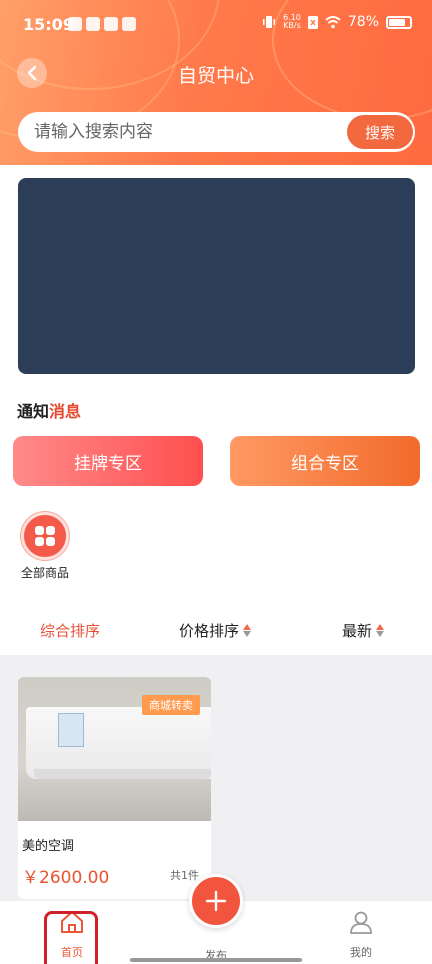 The image size is (432, 964). I want to click on publish-fab-button, so click(216, 901).